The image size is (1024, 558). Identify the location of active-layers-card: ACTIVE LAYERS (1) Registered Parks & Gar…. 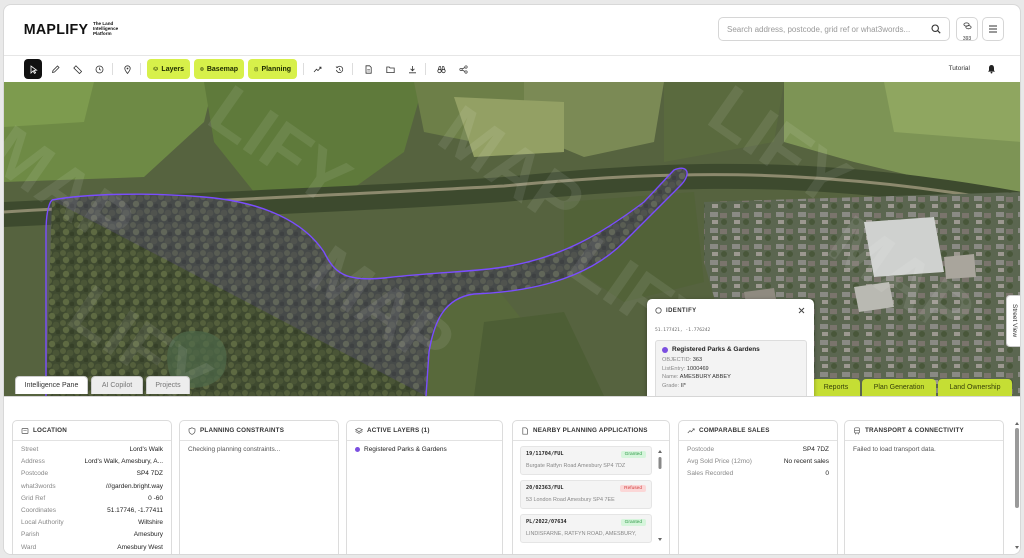
(424, 487).